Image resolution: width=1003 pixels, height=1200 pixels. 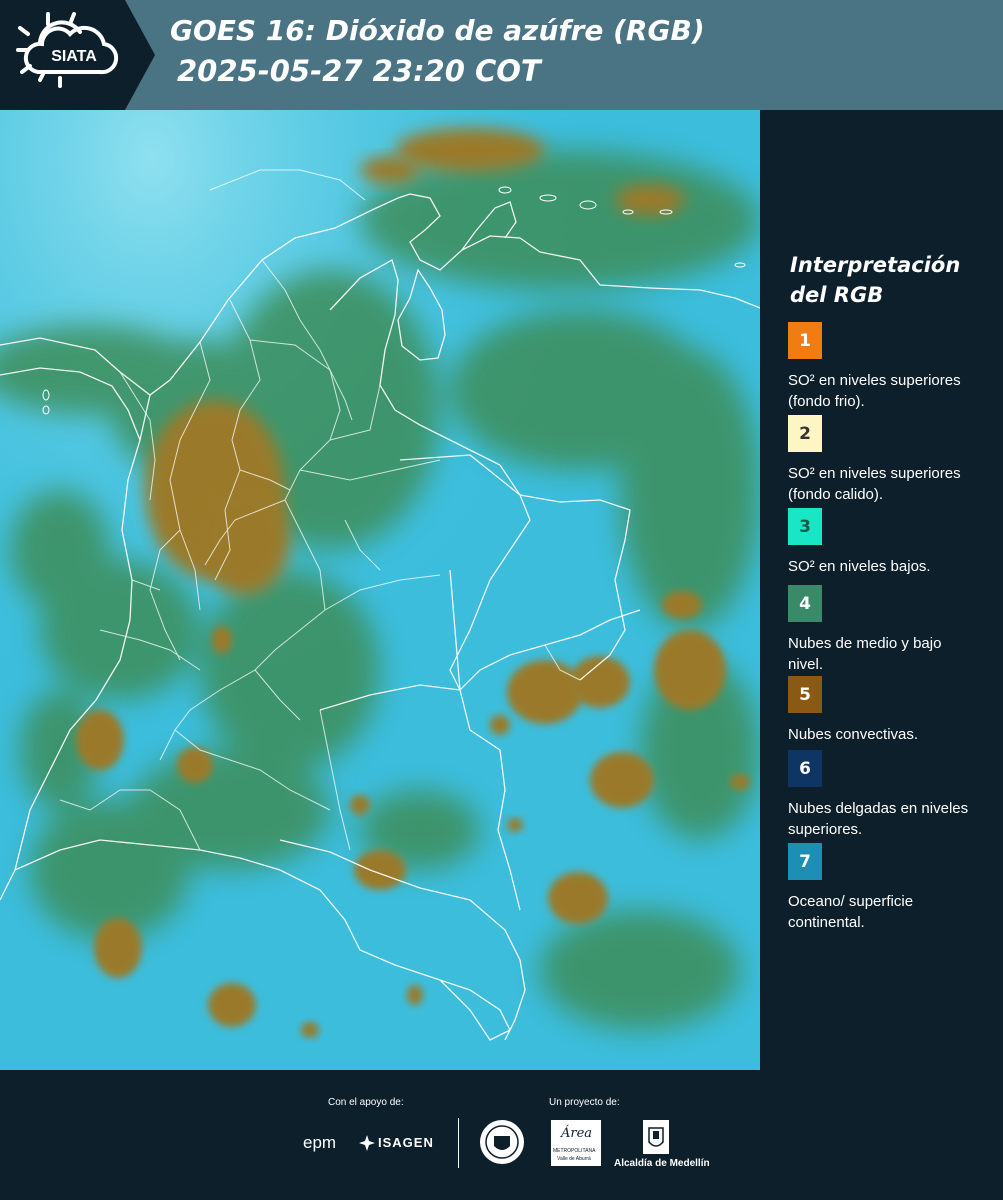 I want to click on legend-item-label: Nubes convectivas., so click(x=853, y=734).